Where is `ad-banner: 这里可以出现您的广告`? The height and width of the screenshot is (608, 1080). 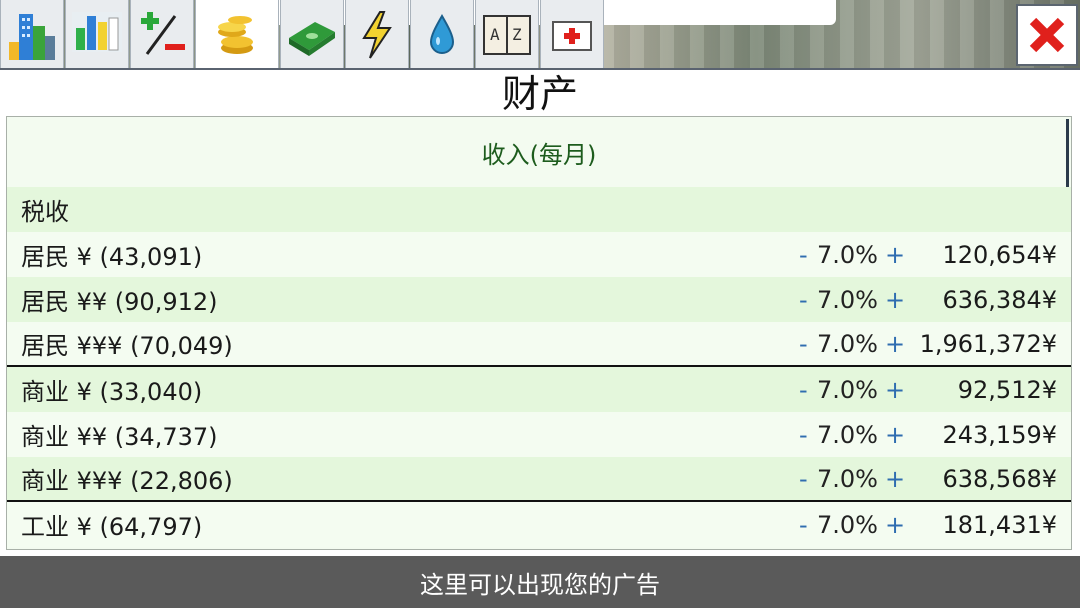
ad-banner: 这里可以出现您的广告 is located at coordinates (540, 582).